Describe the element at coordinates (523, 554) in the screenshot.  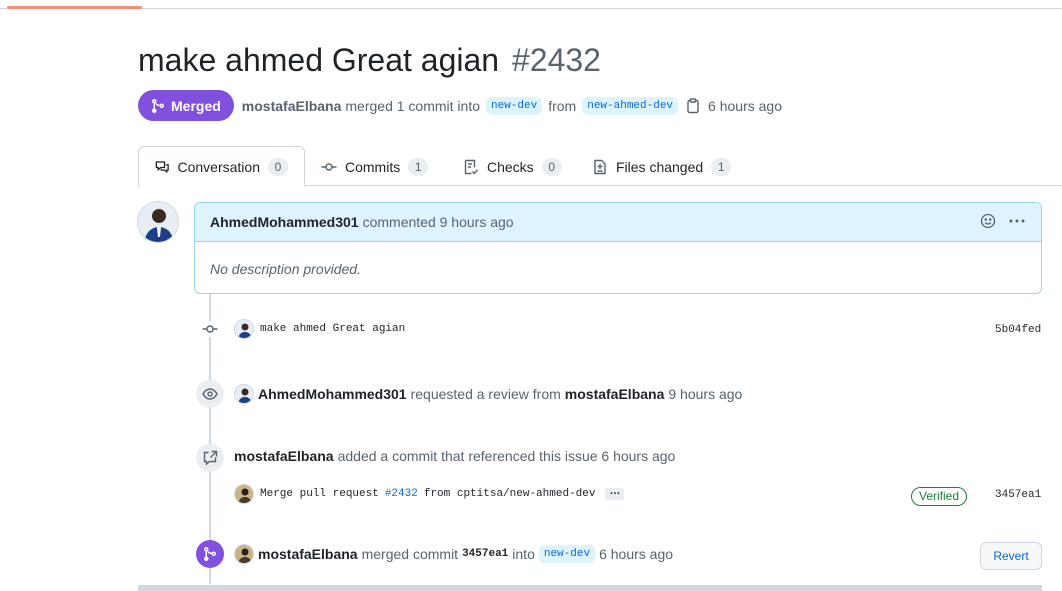
I see `merged-into-text: into` at that location.